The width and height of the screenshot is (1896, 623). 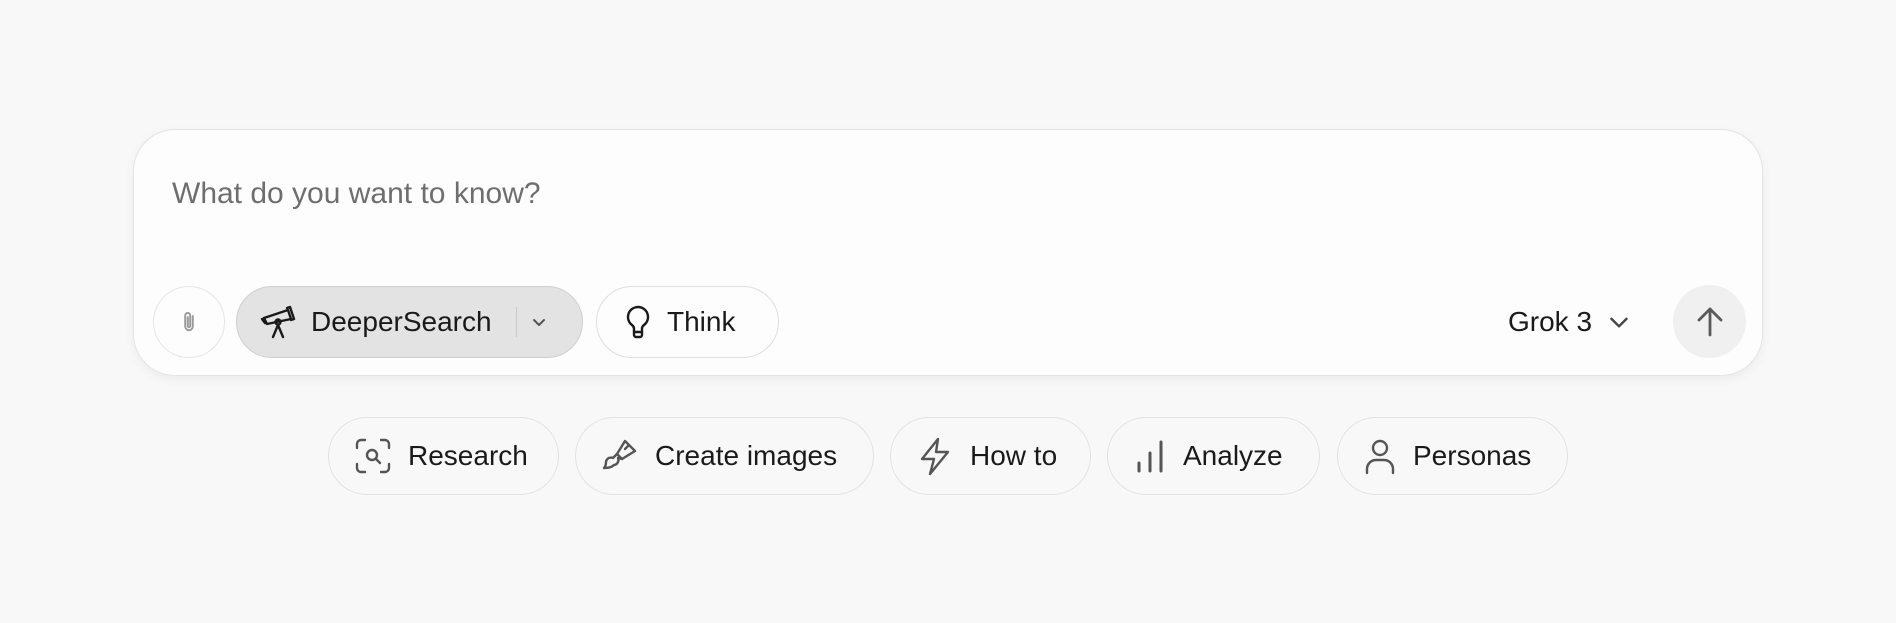 I want to click on suggestion-analyze: Analyze, so click(x=1213, y=456).